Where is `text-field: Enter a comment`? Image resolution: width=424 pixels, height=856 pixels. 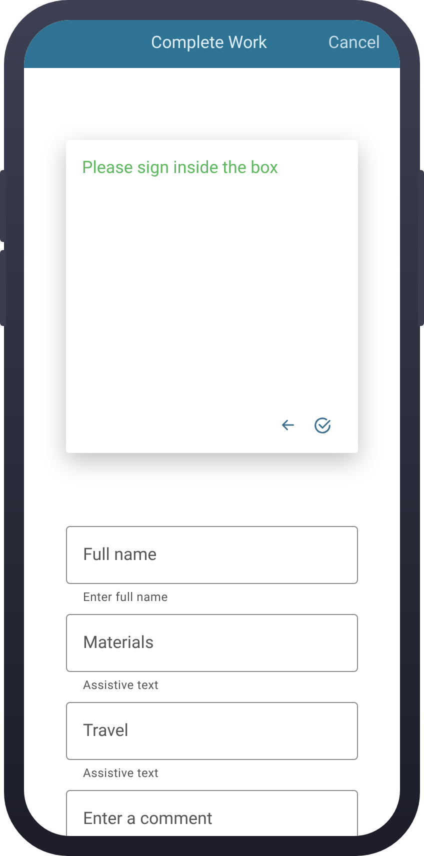 text-field: Enter a comment is located at coordinates (212, 813).